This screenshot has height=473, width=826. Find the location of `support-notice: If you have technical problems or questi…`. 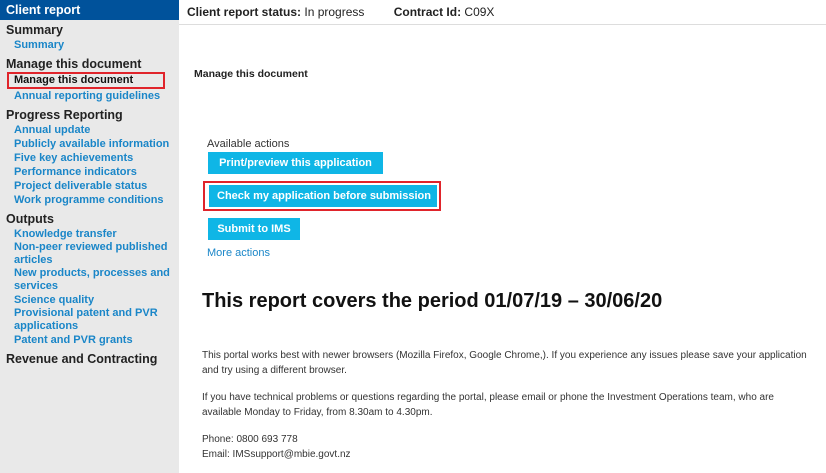

support-notice: If you have technical problems or questi… is located at coordinates (488, 405).